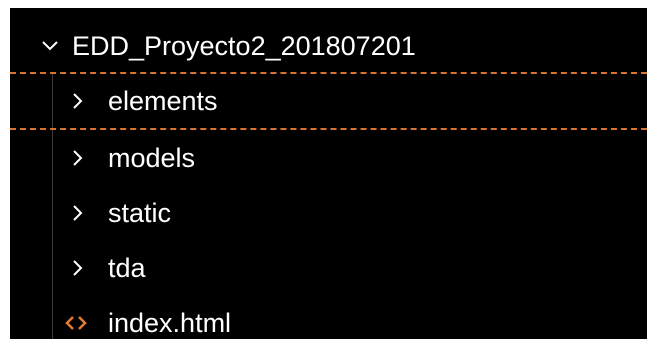 The width and height of the screenshot is (647, 339). Describe the element at coordinates (50, 46) in the screenshot. I see `chevron-down-icon` at that location.